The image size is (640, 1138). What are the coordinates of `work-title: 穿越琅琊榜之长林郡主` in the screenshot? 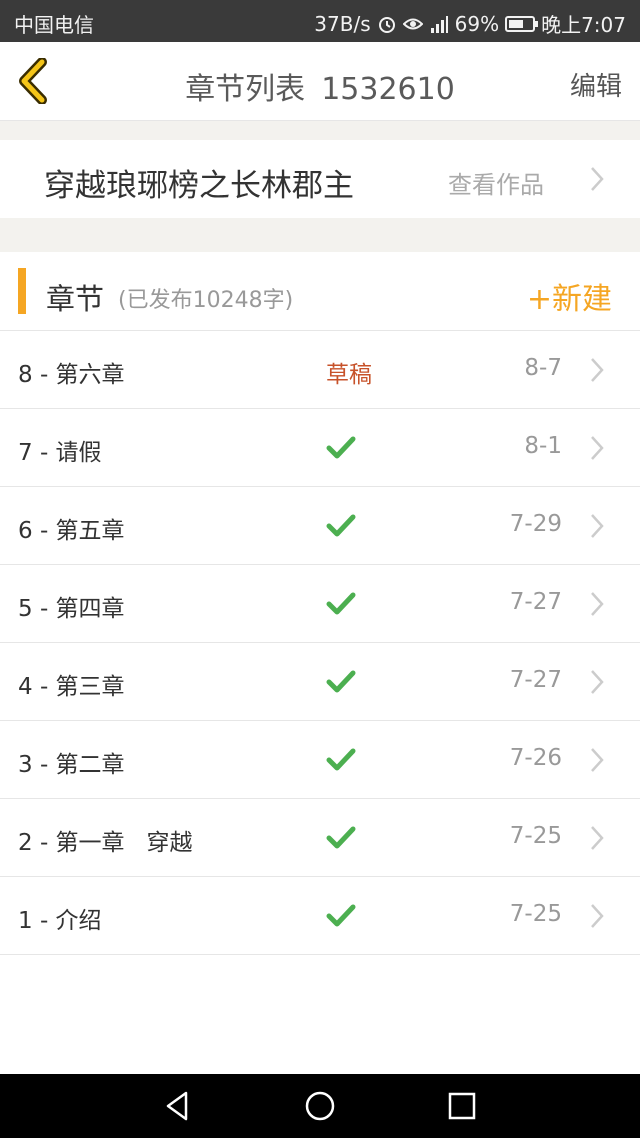 It's located at (199, 186).